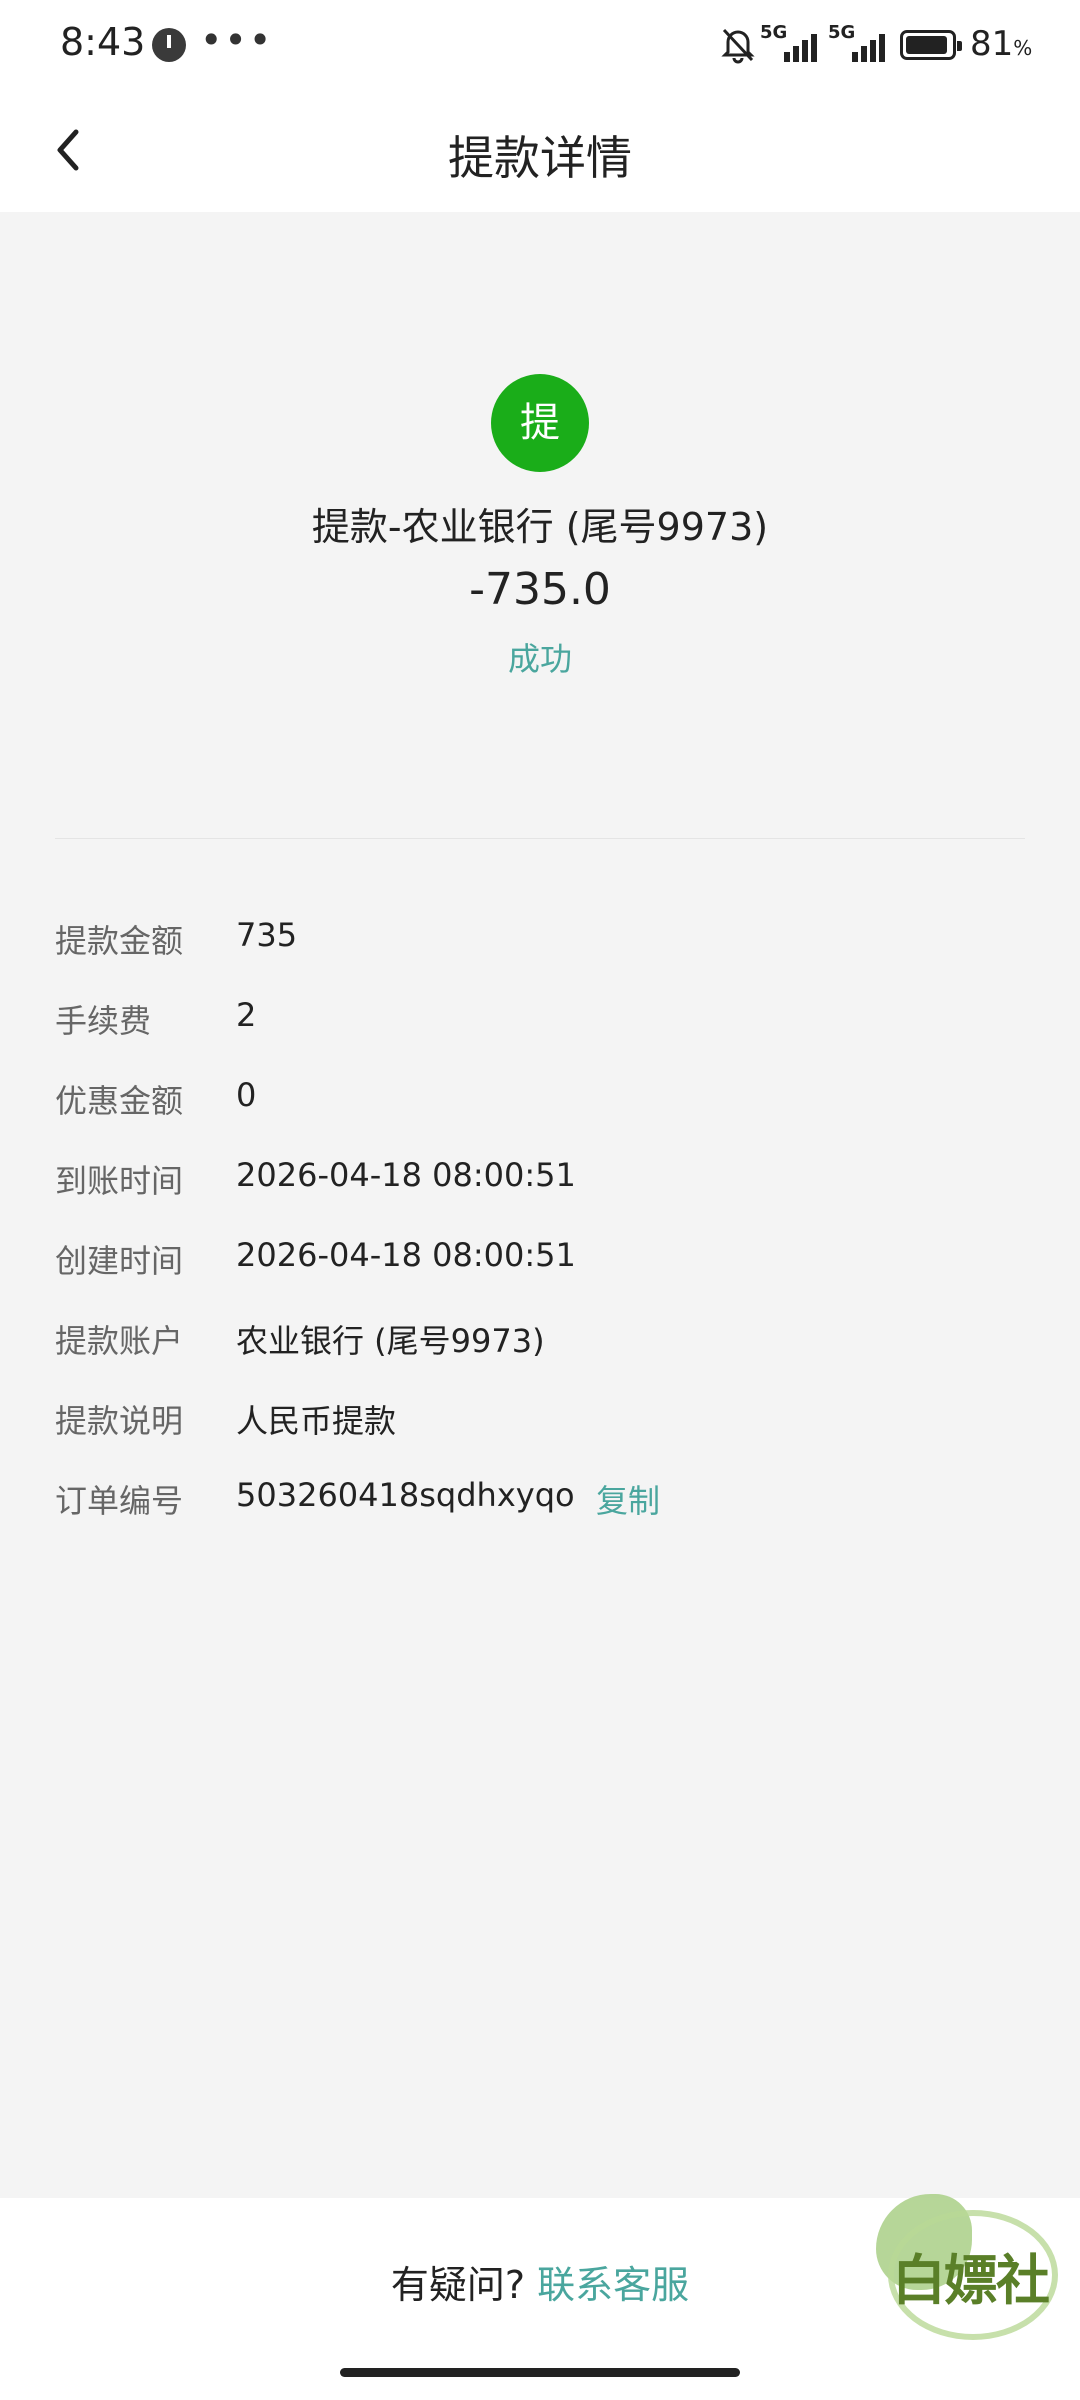 The image size is (1080, 2400). What do you see at coordinates (237, 40) in the screenshot?
I see `more-notifications-icon: •••` at bounding box center [237, 40].